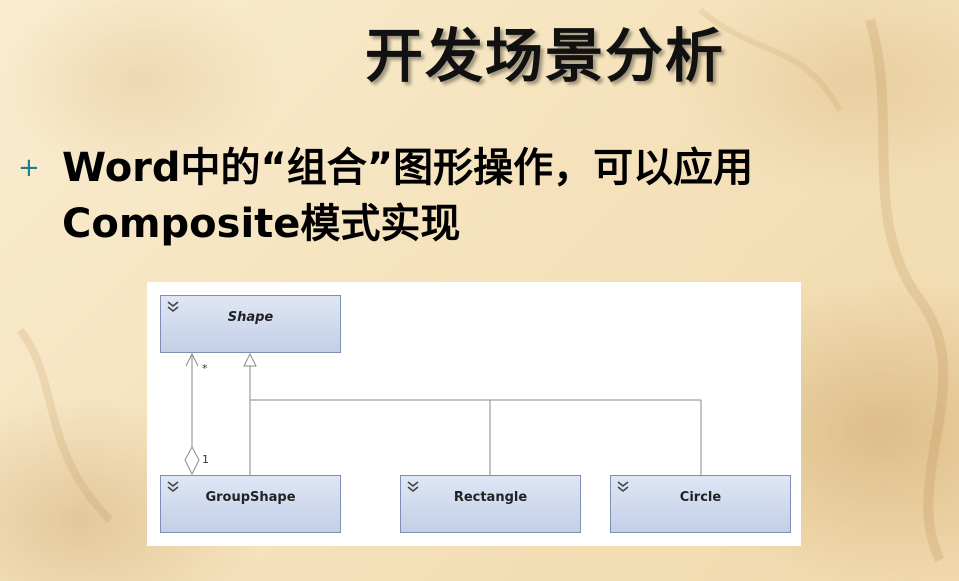 The height and width of the screenshot is (581, 959). I want to click on class-box-shape: Shape, so click(250, 324).